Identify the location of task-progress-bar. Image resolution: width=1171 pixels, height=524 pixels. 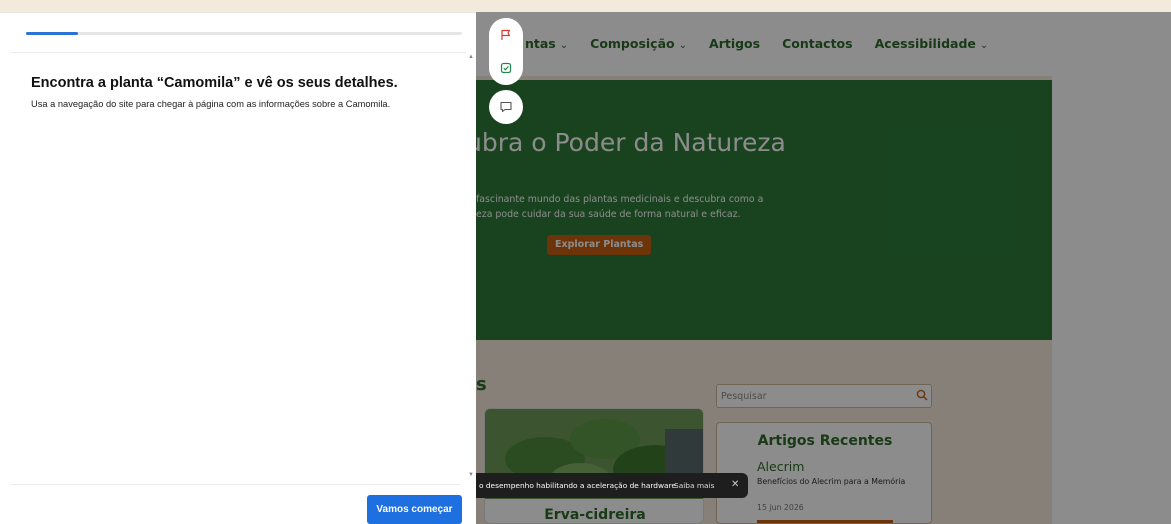
(244, 33).